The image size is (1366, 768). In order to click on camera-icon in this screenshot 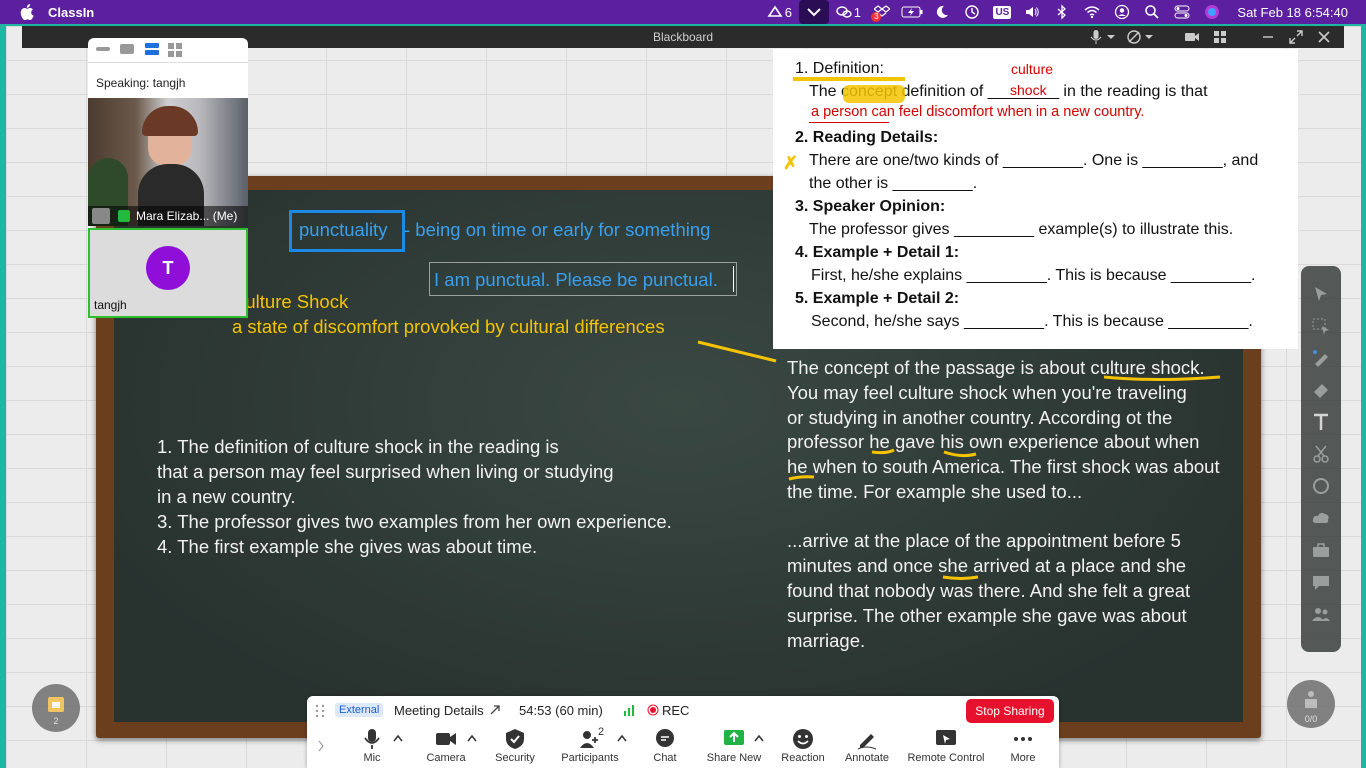, I will do `click(1192, 37)`.